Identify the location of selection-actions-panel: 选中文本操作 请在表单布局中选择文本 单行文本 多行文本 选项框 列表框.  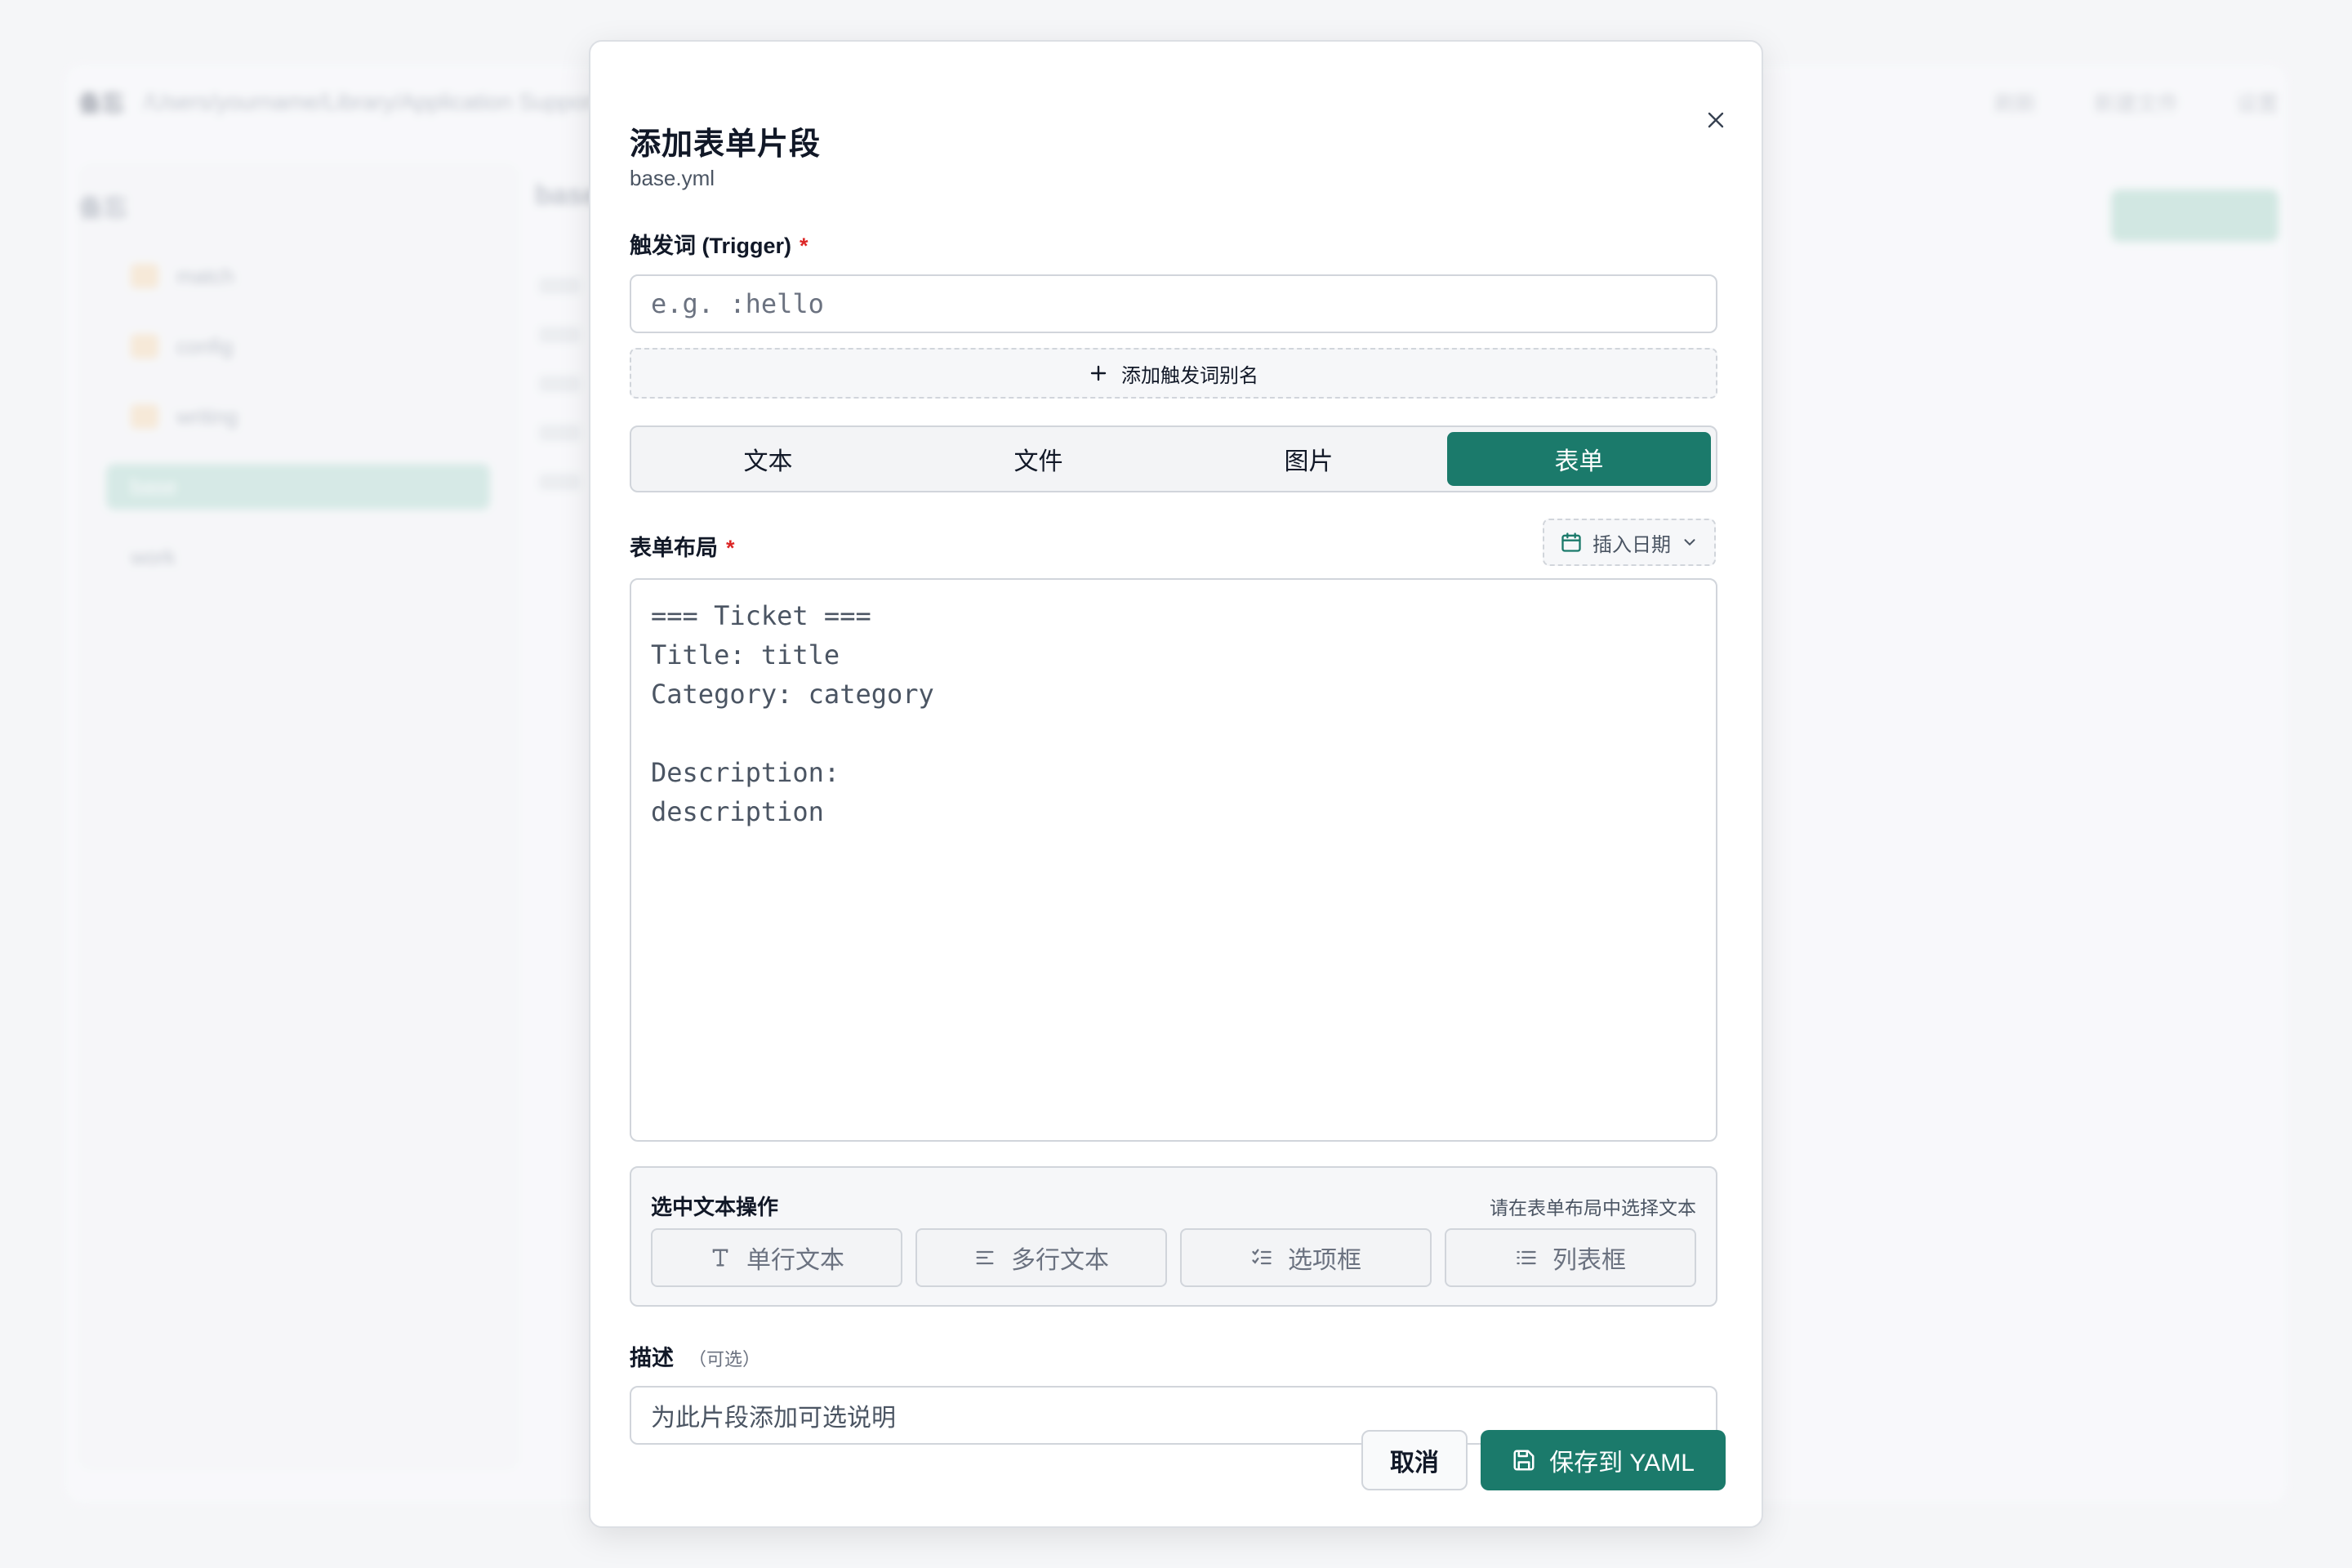
(1173, 1236).